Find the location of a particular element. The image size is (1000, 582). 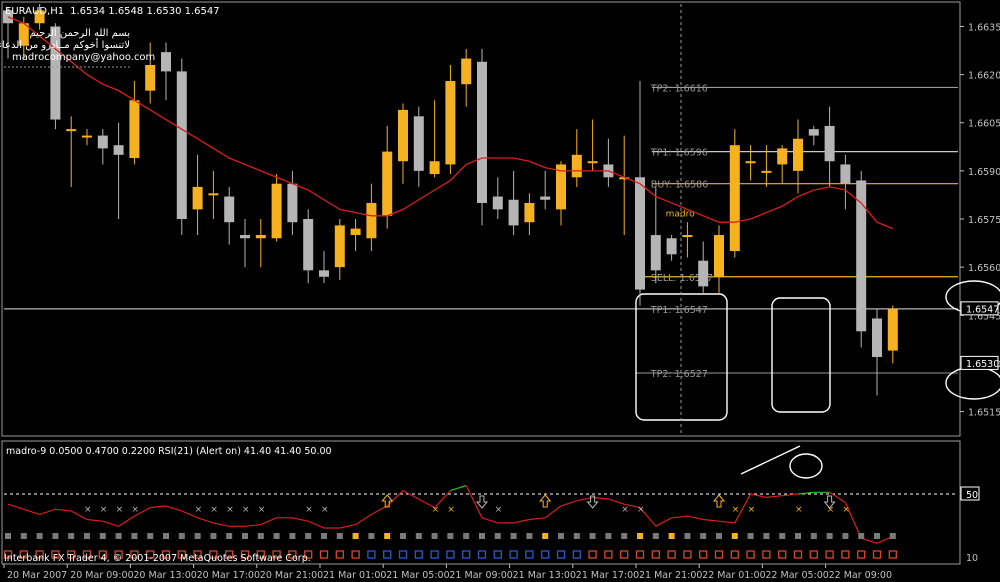

x-tick-label: 21 Mar 13:00 is located at coordinates (544, 575).